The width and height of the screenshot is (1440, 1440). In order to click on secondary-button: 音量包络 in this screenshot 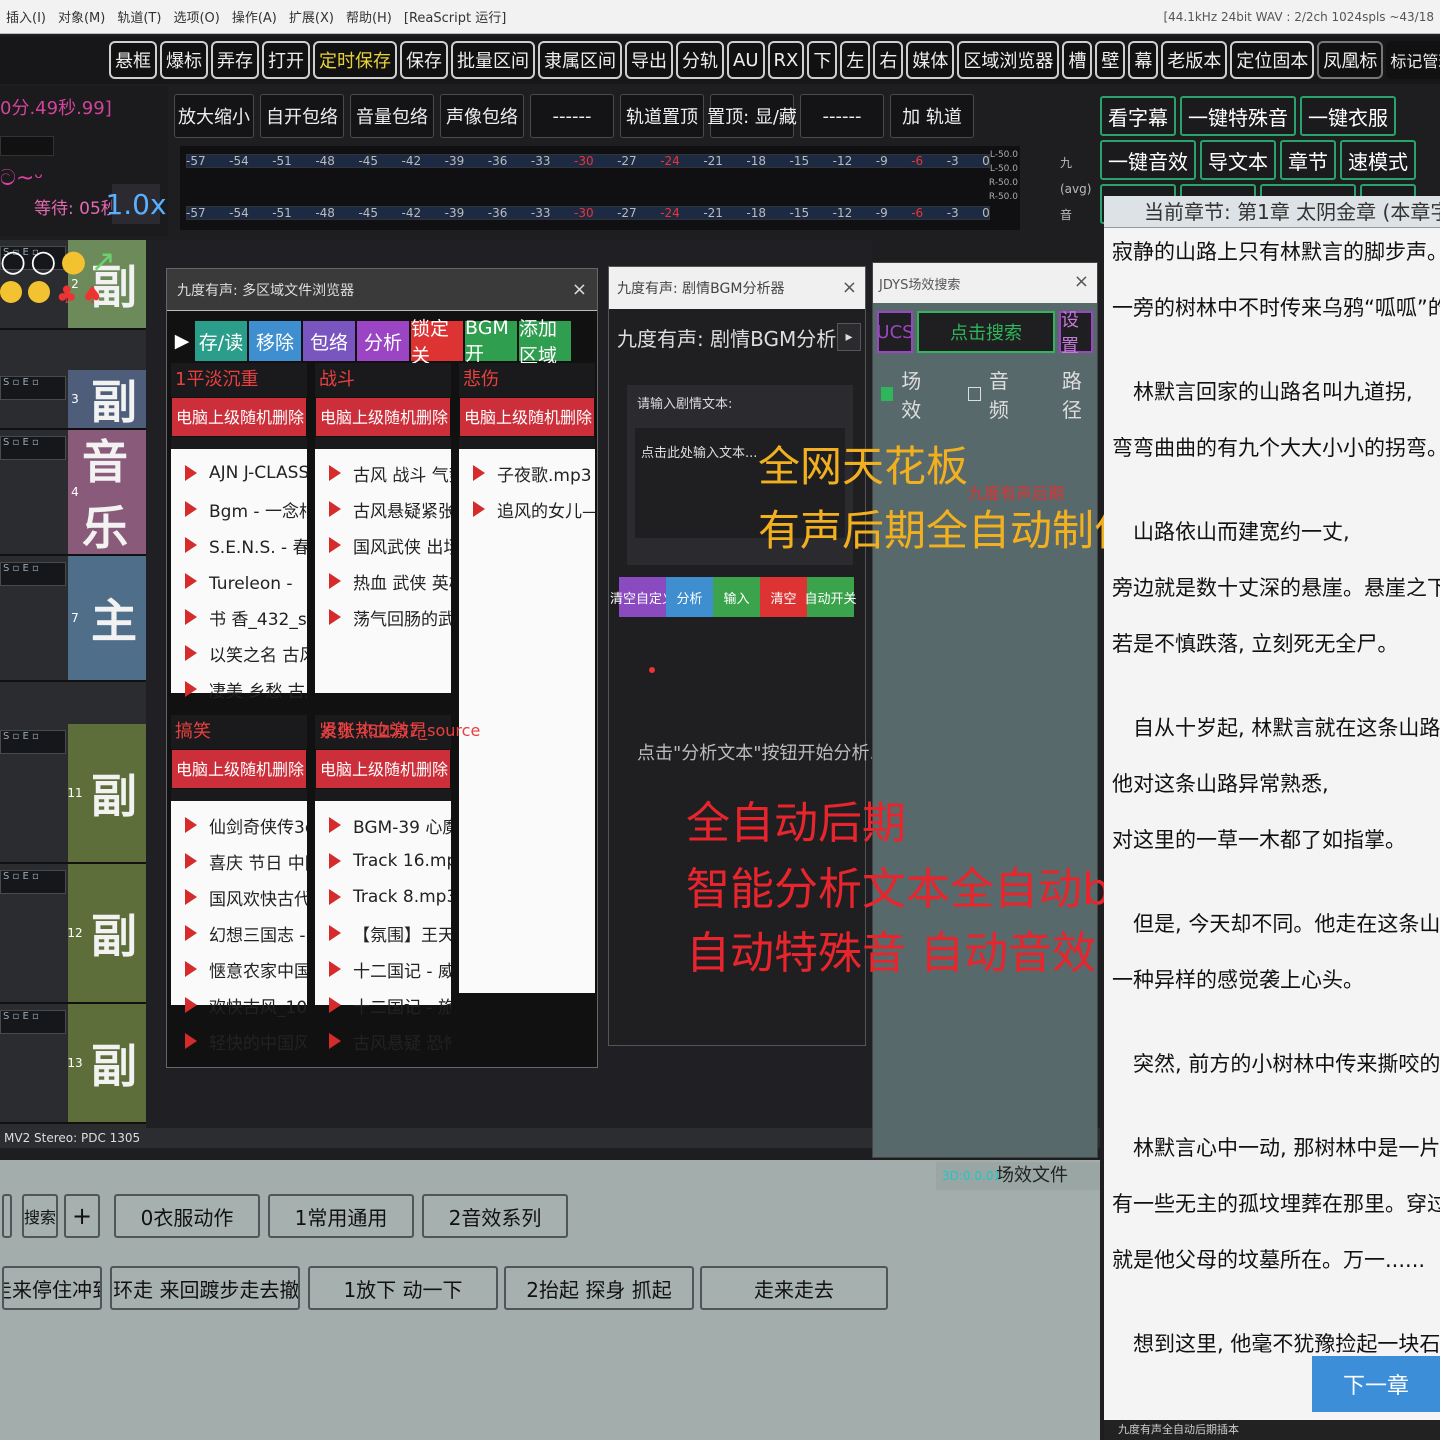, I will do `click(392, 116)`.